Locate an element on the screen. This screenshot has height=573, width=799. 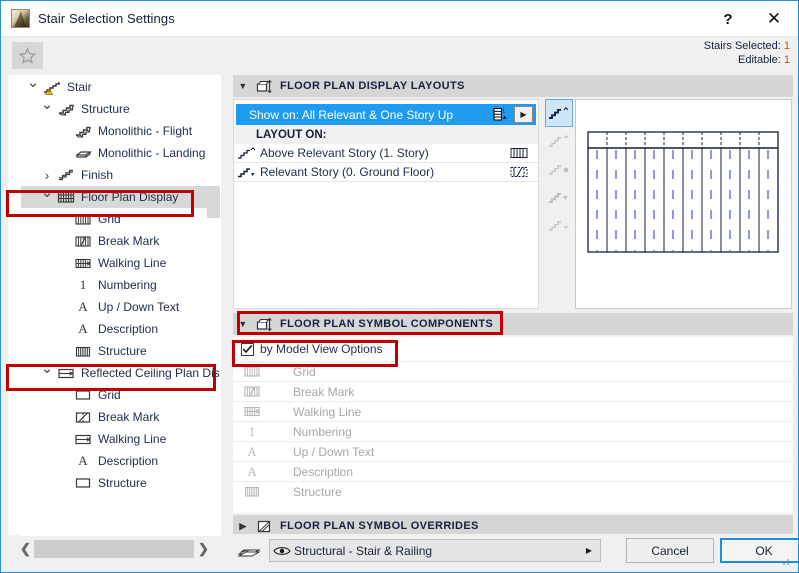
scroll-right-icon: ❯ is located at coordinates (203, 549).